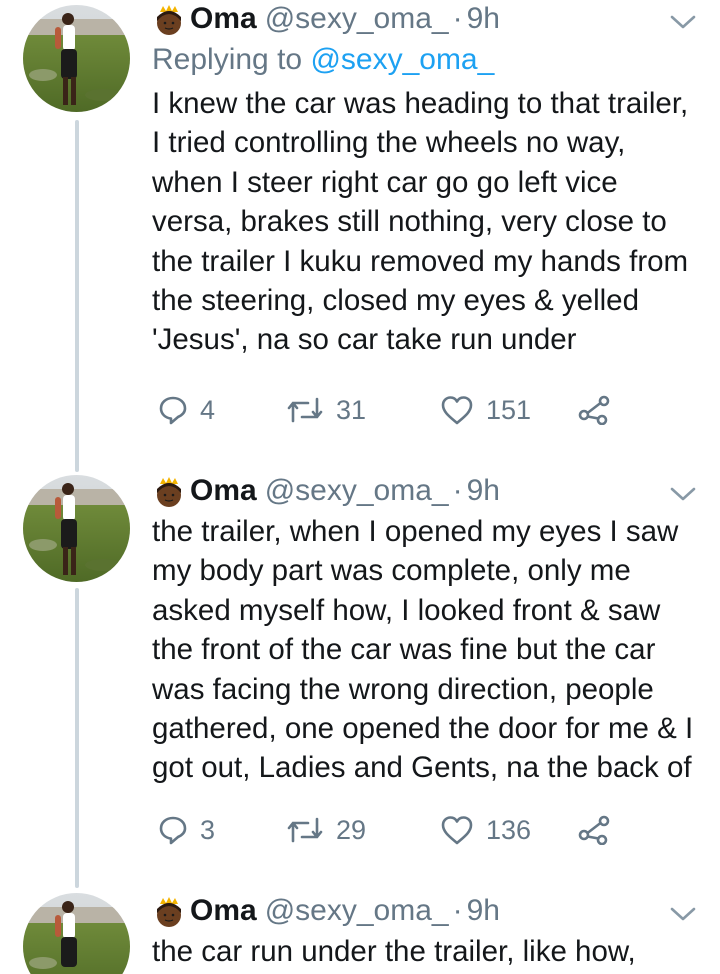 The image size is (720, 974). I want to click on reply-button: 4, so click(186, 410).